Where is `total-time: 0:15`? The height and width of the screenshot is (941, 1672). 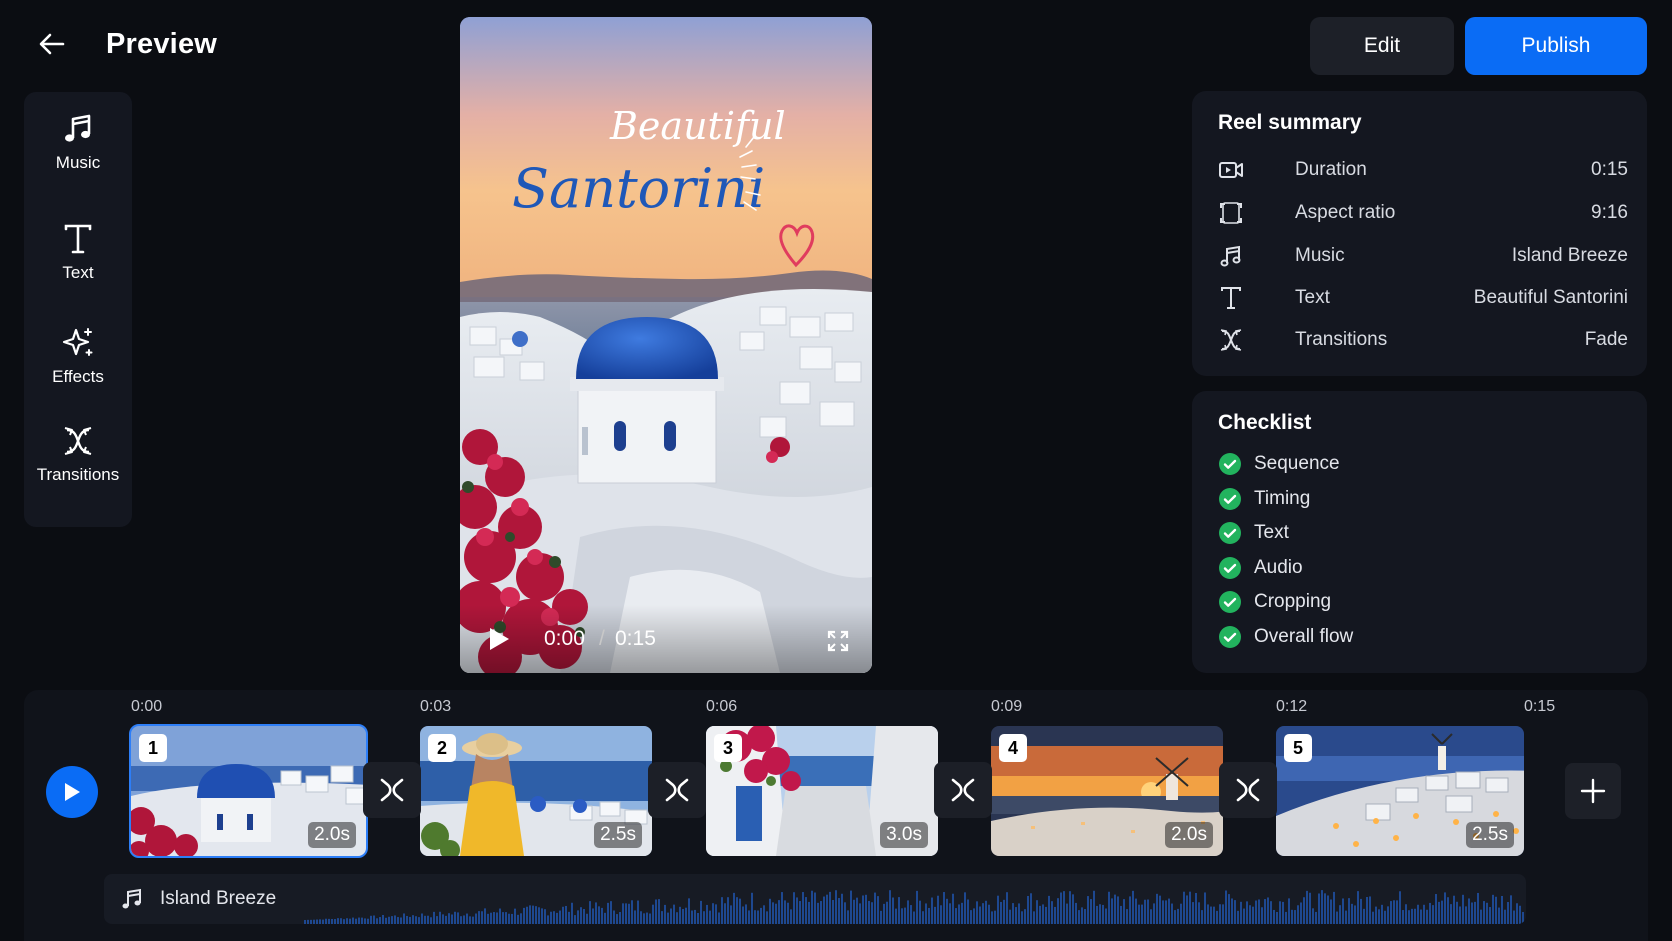 total-time: 0:15 is located at coordinates (635, 638).